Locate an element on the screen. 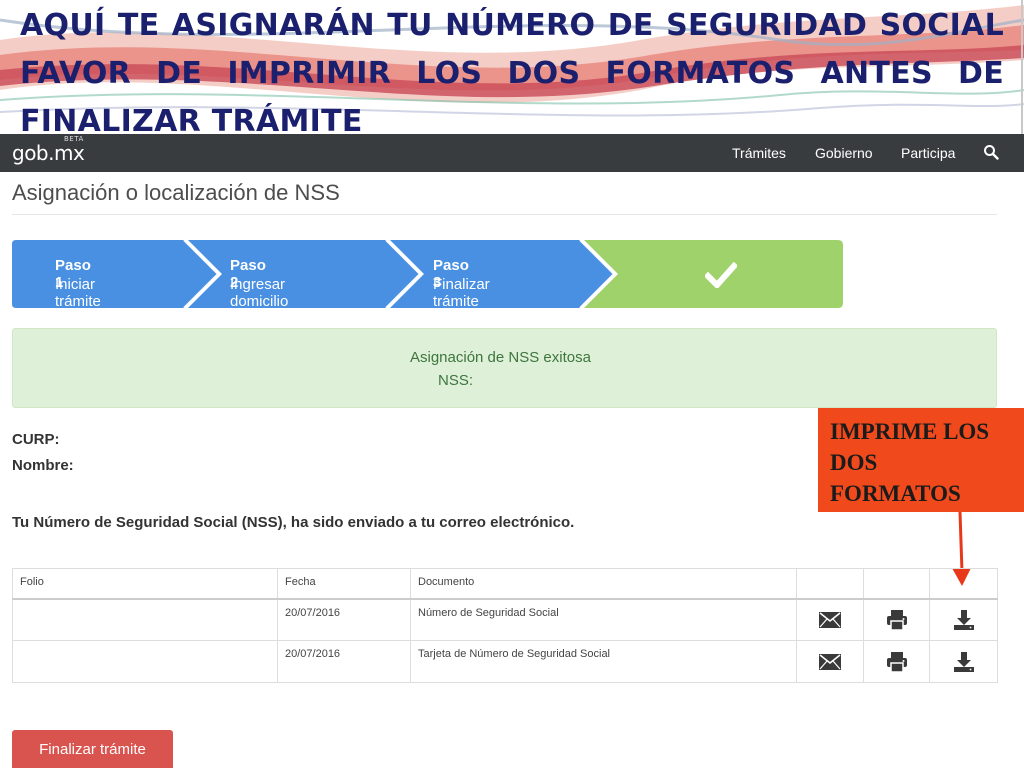  table-header-row: Folio Fecha Documento is located at coordinates (505, 584).